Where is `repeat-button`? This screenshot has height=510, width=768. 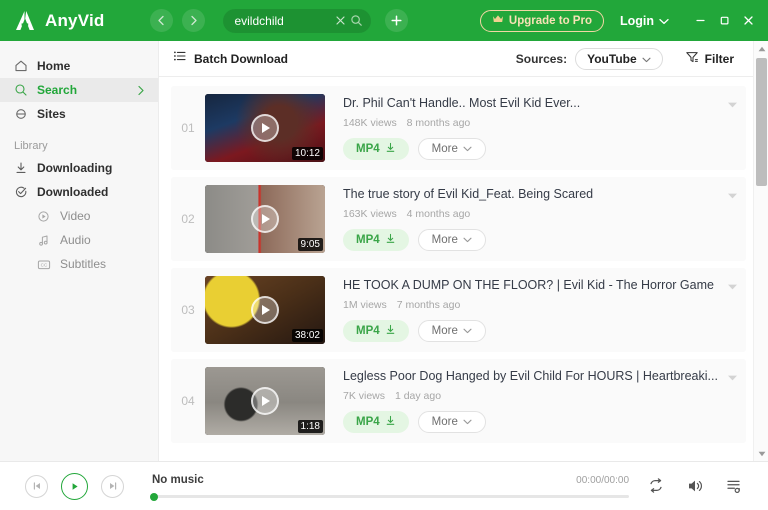 repeat-button is located at coordinates (656, 486).